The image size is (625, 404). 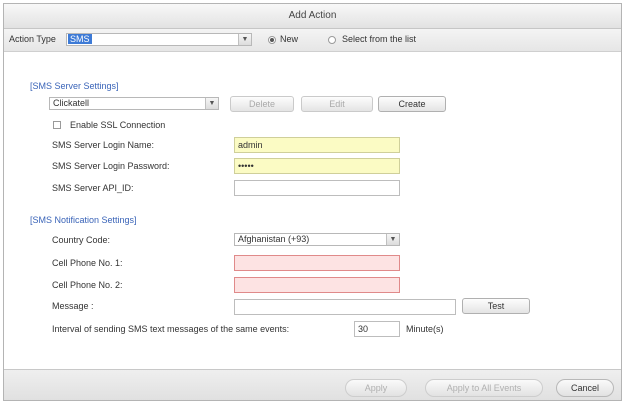 I want to click on action-type-select: SMS ▼, so click(x=159, y=39).